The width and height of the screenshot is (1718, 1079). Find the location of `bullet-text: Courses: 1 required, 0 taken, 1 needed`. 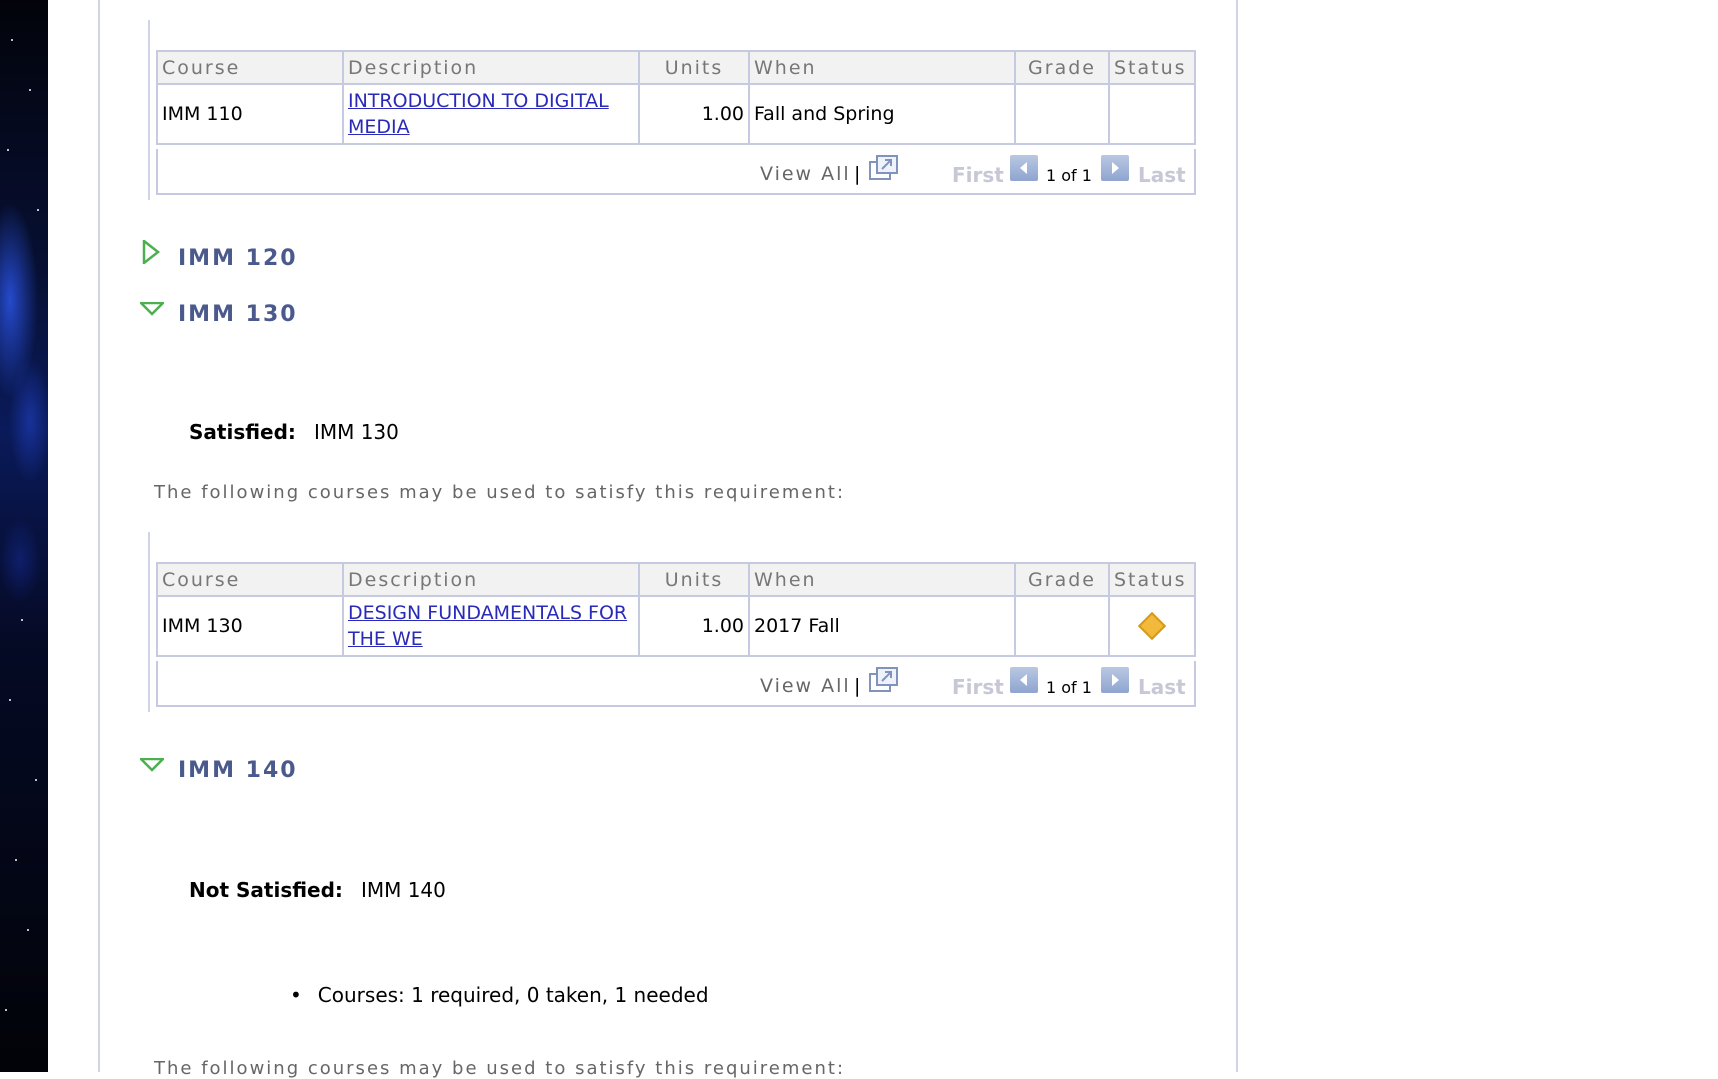

bullet-text: Courses: 1 required, 0 taken, 1 needed is located at coordinates (513, 995).